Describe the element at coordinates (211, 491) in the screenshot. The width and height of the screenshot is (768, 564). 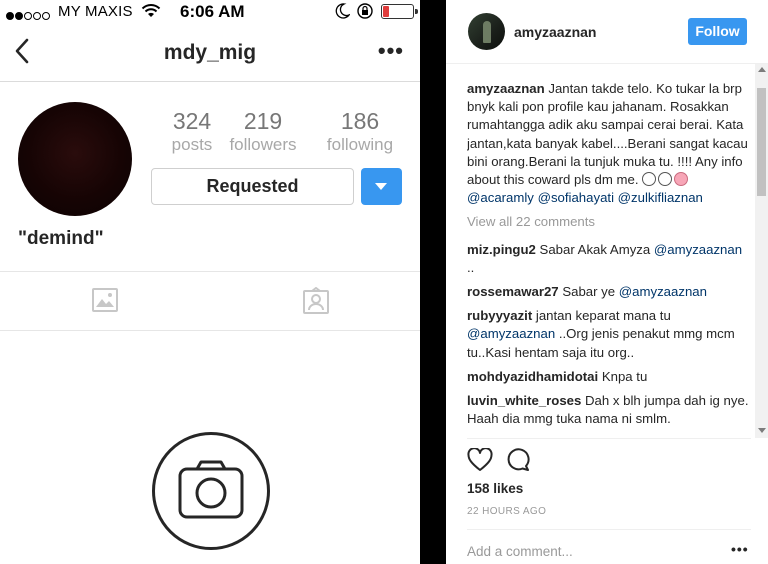
I see `camera-icon` at that location.